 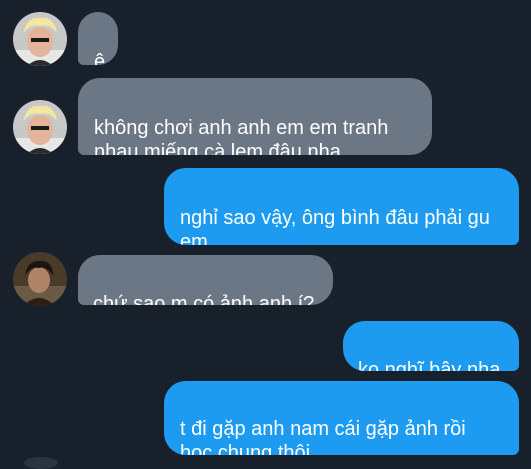 I want to click on message-text: chứ sao m có ảnh anh í?, so click(x=204, y=299).